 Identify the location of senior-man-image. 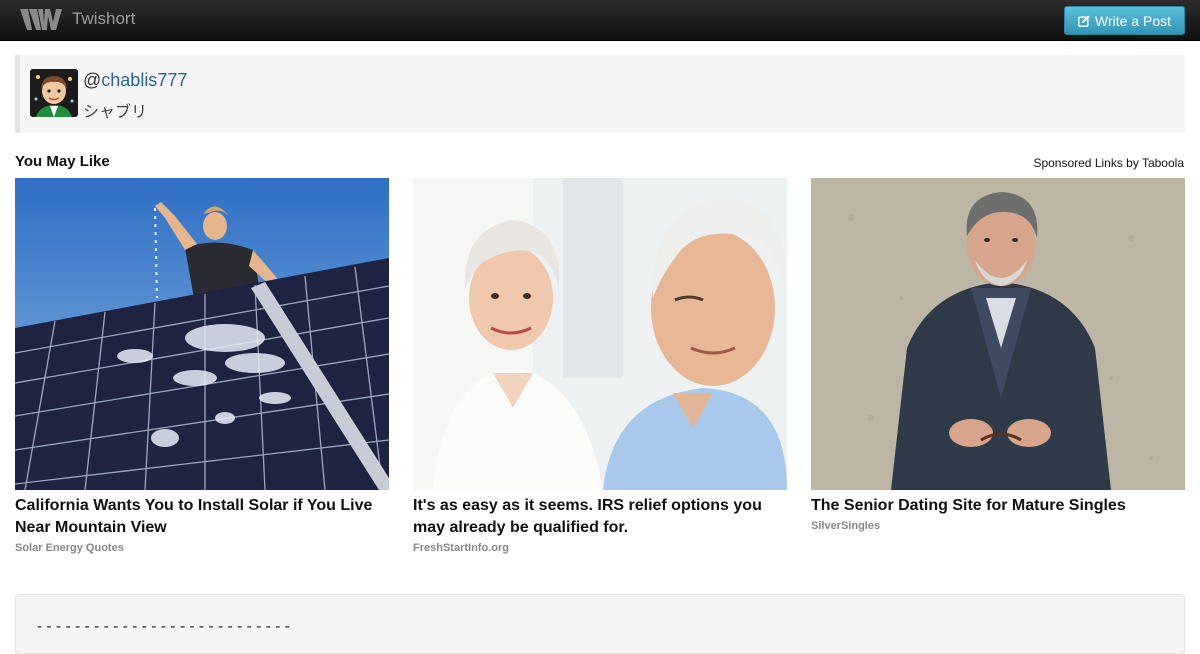
(998, 334).